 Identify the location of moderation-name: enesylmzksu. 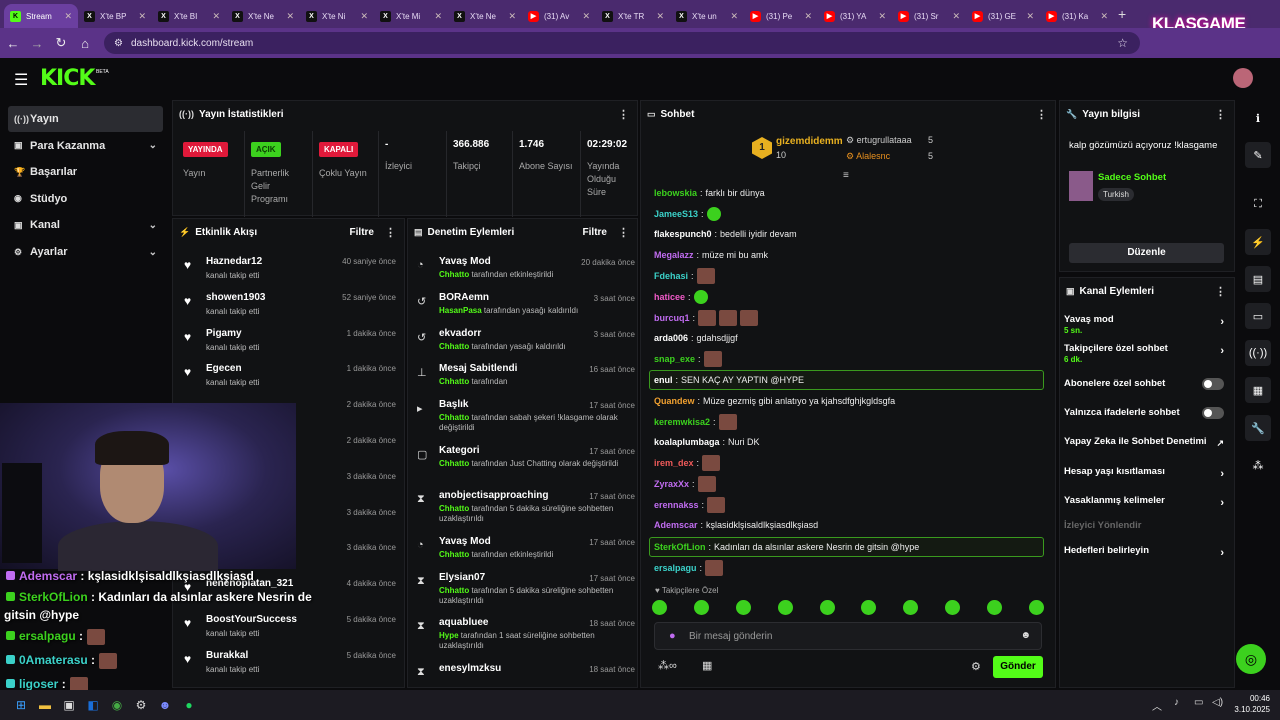
(470, 668).